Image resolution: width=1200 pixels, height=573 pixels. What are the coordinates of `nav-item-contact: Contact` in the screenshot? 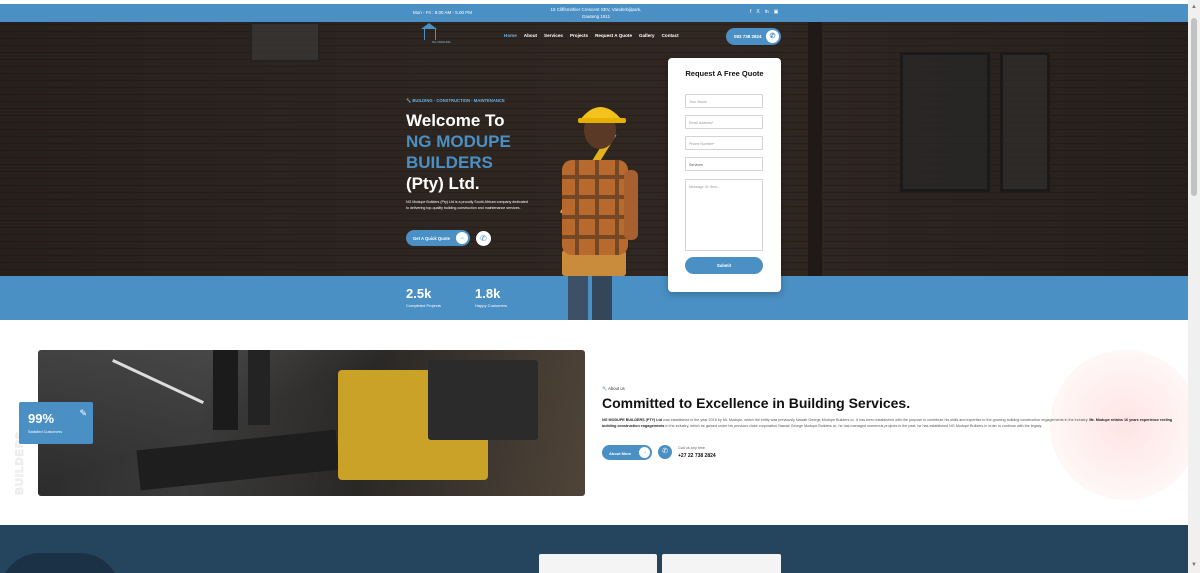 It's located at (670, 35).